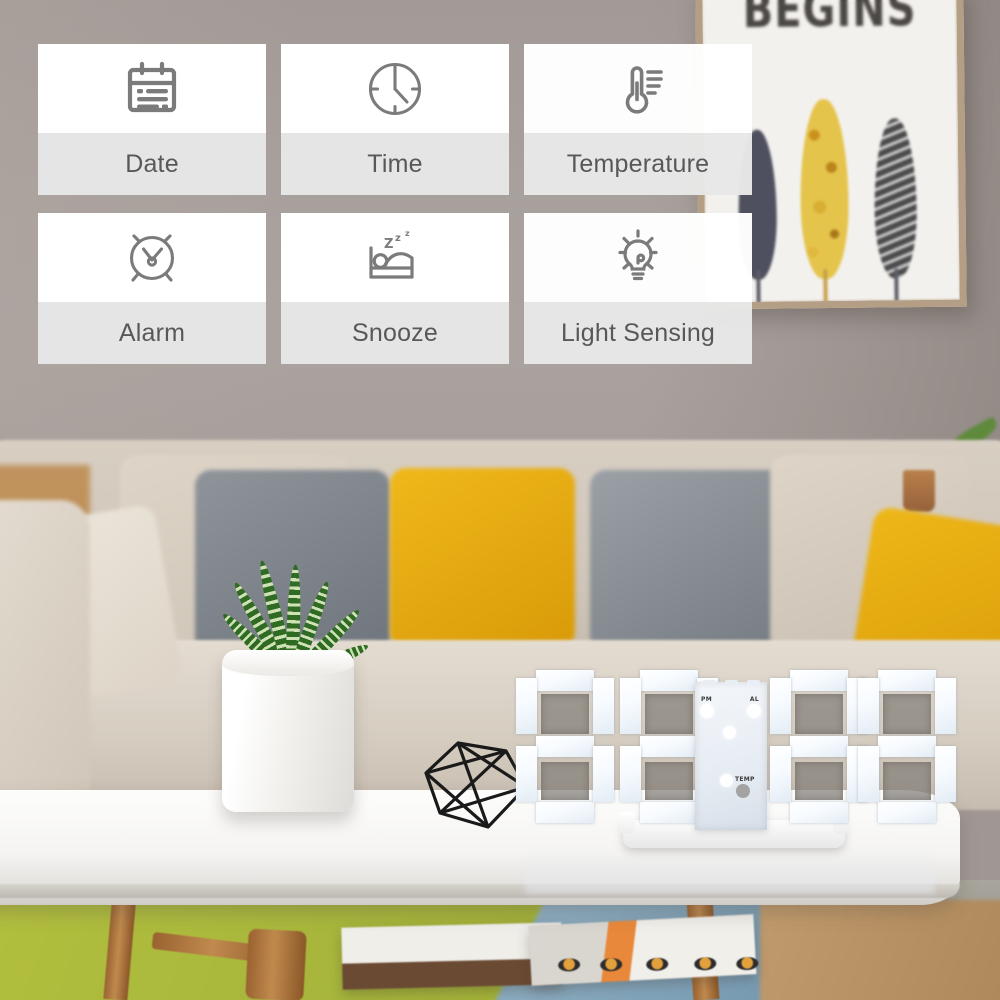  What do you see at coordinates (482, 558) in the screenshot?
I see `pillow-yellow-left` at bounding box center [482, 558].